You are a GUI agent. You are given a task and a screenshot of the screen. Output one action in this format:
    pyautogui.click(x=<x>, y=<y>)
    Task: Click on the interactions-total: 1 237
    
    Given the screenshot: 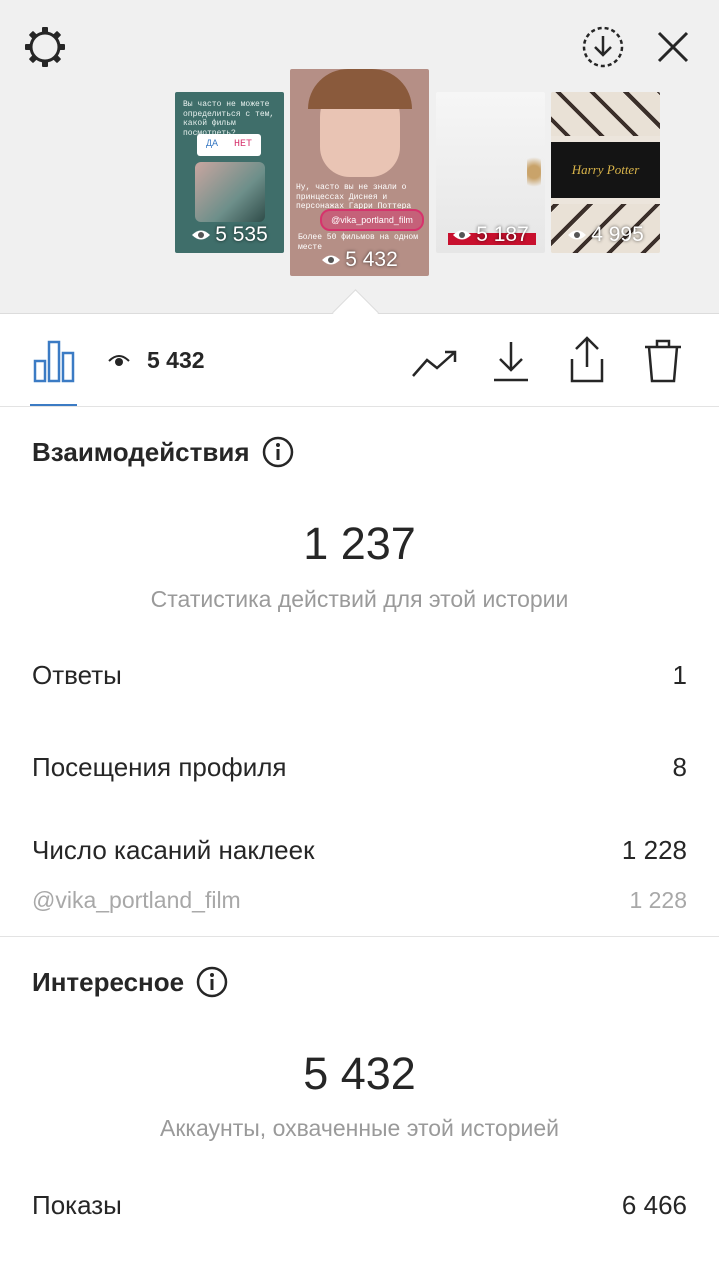 What is the action you would take?
    pyautogui.click(x=359, y=543)
    